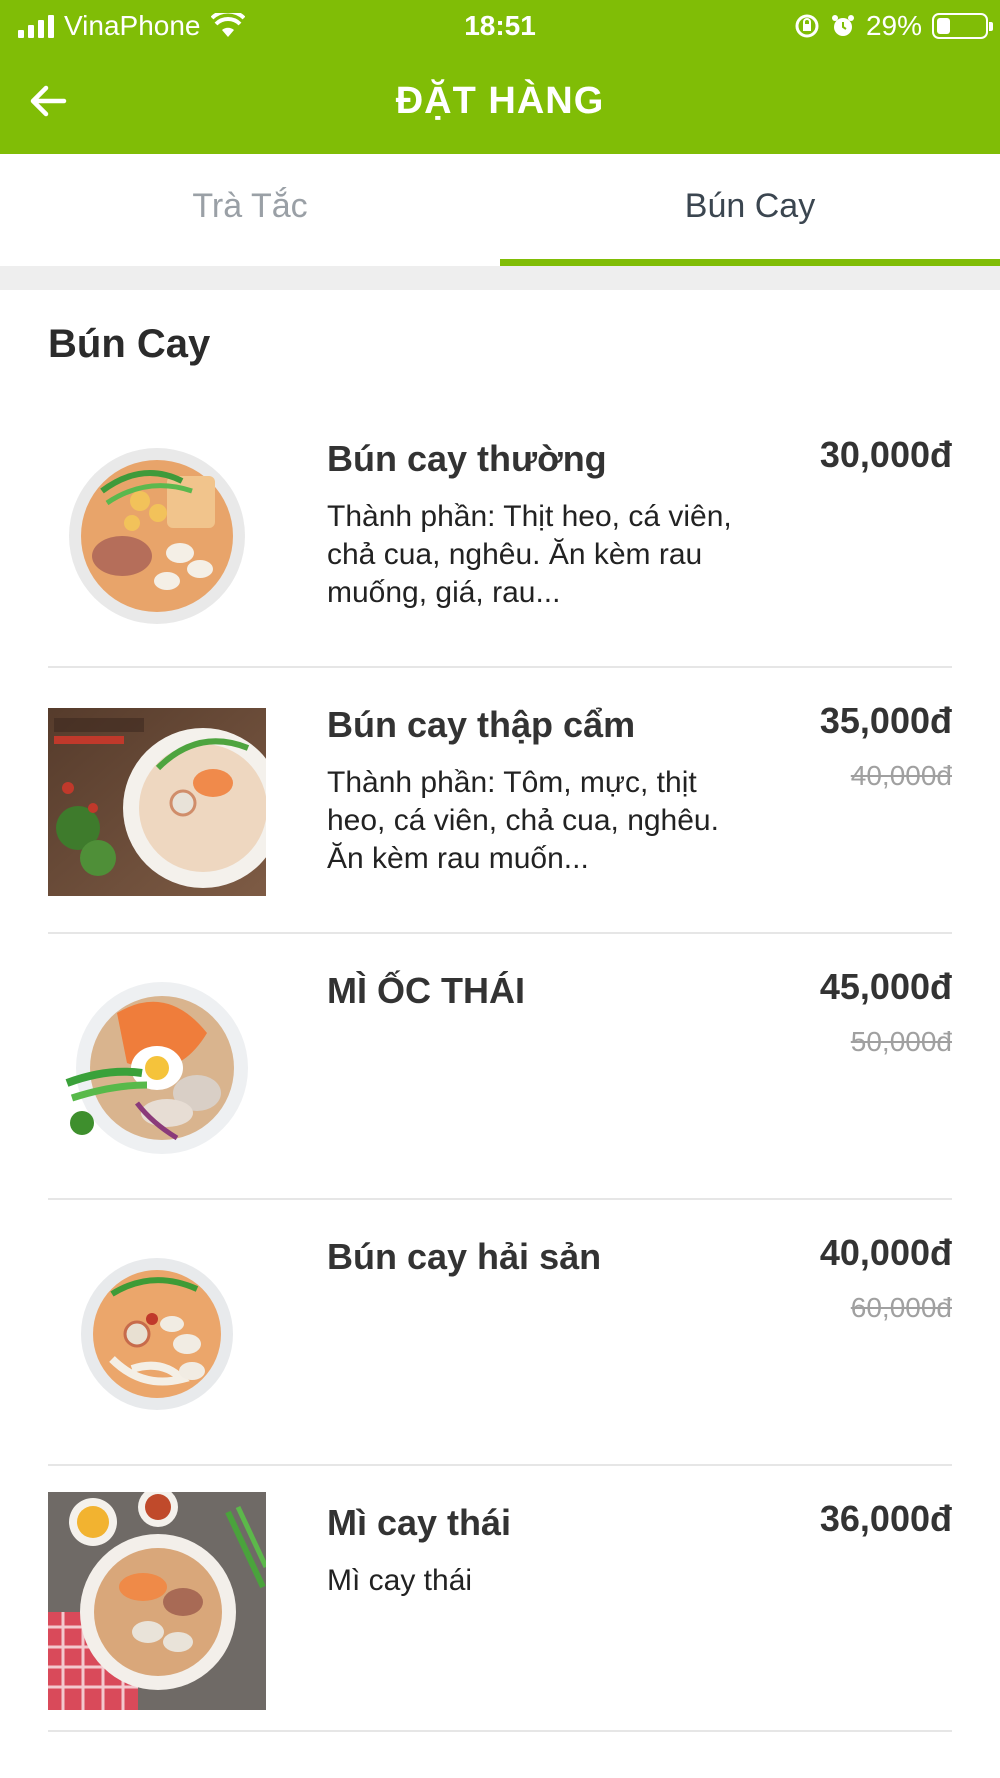 The height and width of the screenshot is (1778, 1000). I want to click on product-price: 30,000đ, so click(885, 454).